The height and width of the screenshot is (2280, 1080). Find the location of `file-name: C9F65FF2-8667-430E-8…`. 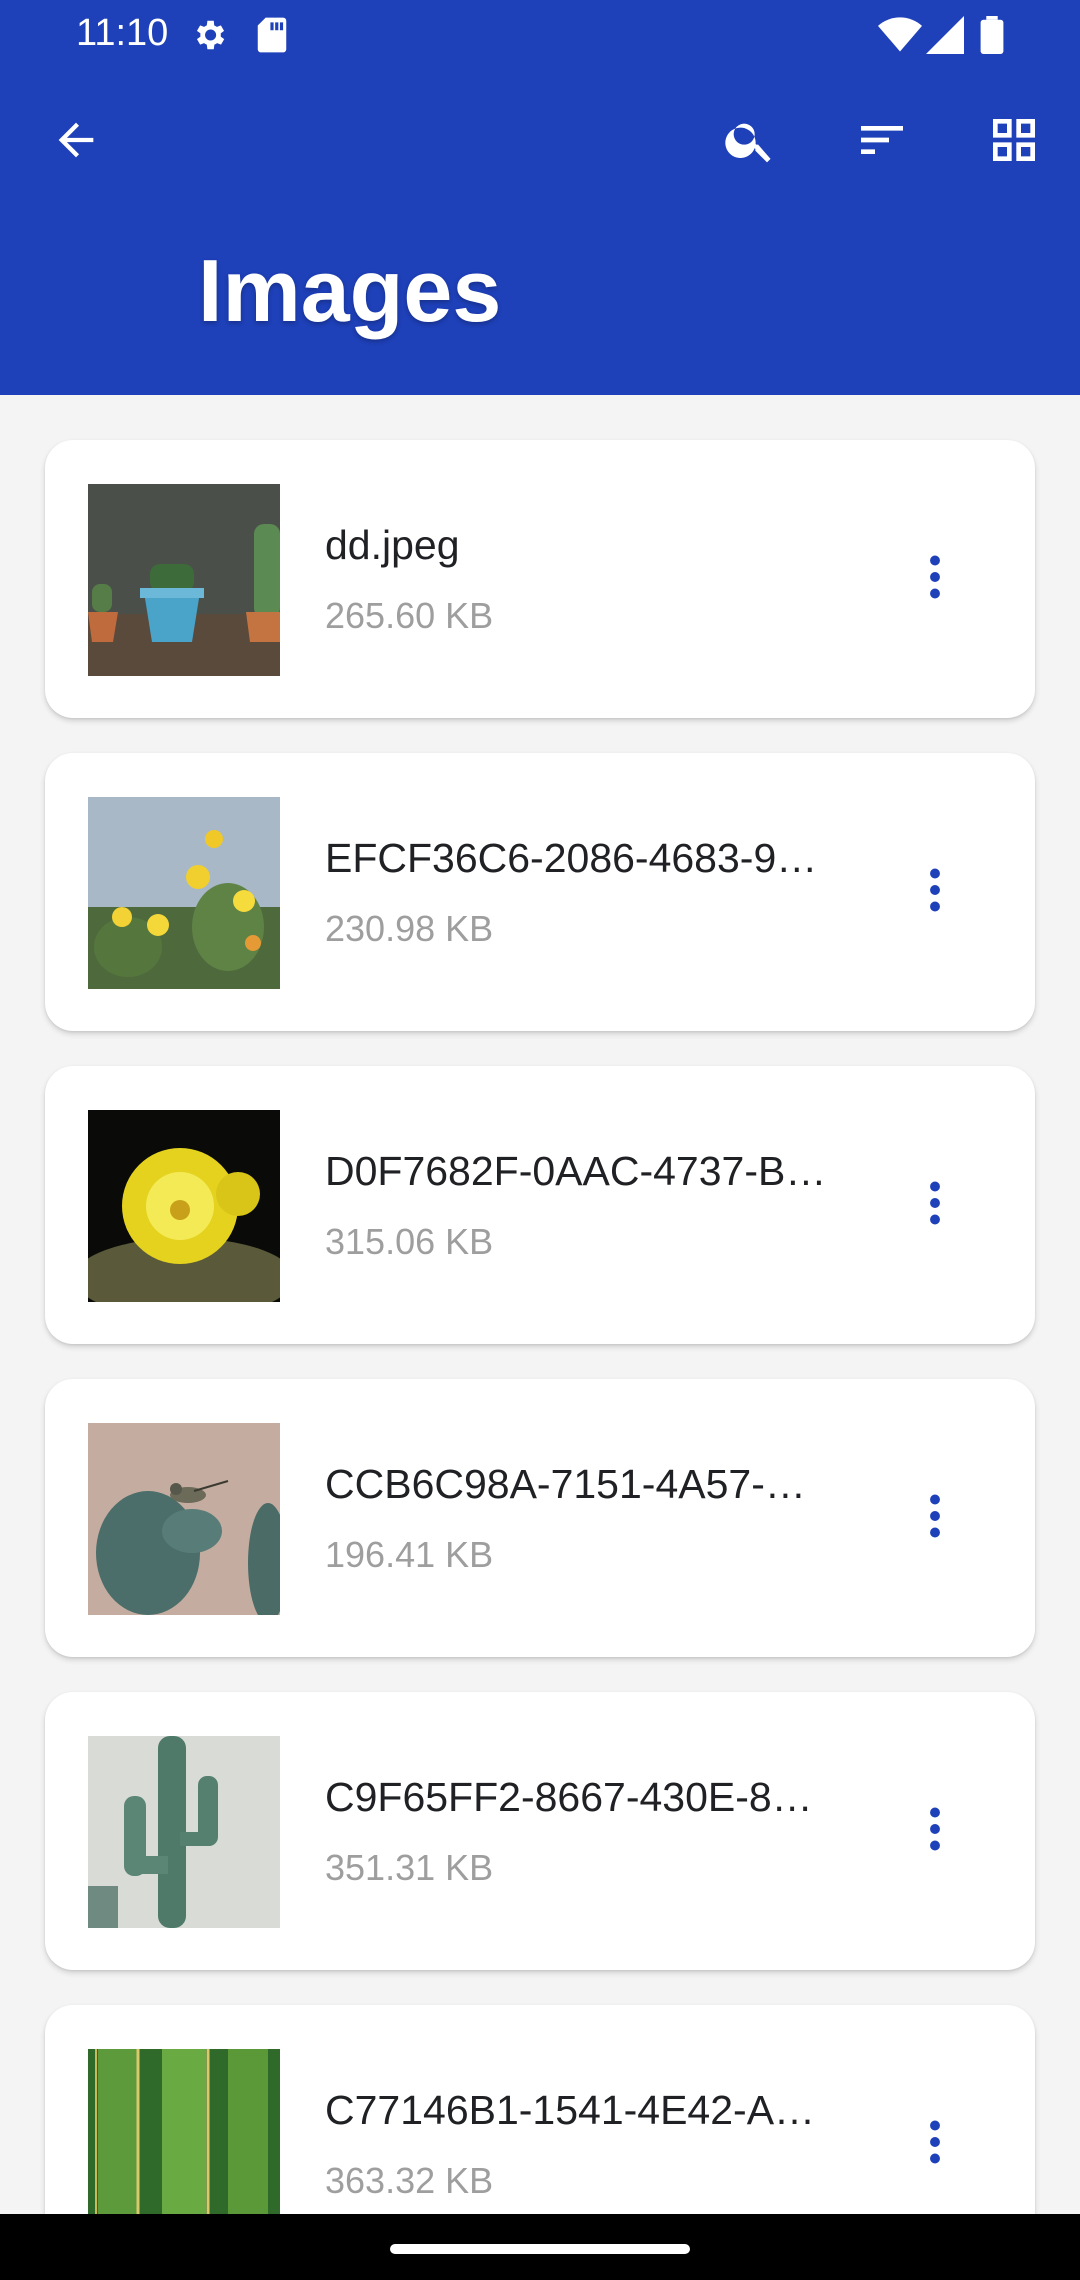

file-name: C9F65FF2-8667-430E-8… is located at coordinates (569, 1797).